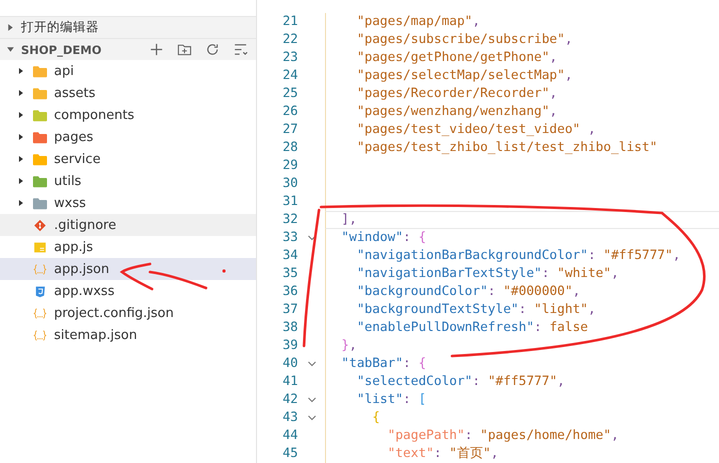 This screenshot has height=463, width=719. What do you see at coordinates (128, 269) in the screenshot?
I see `file-tree-item: app.json` at bounding box center [128, 269].